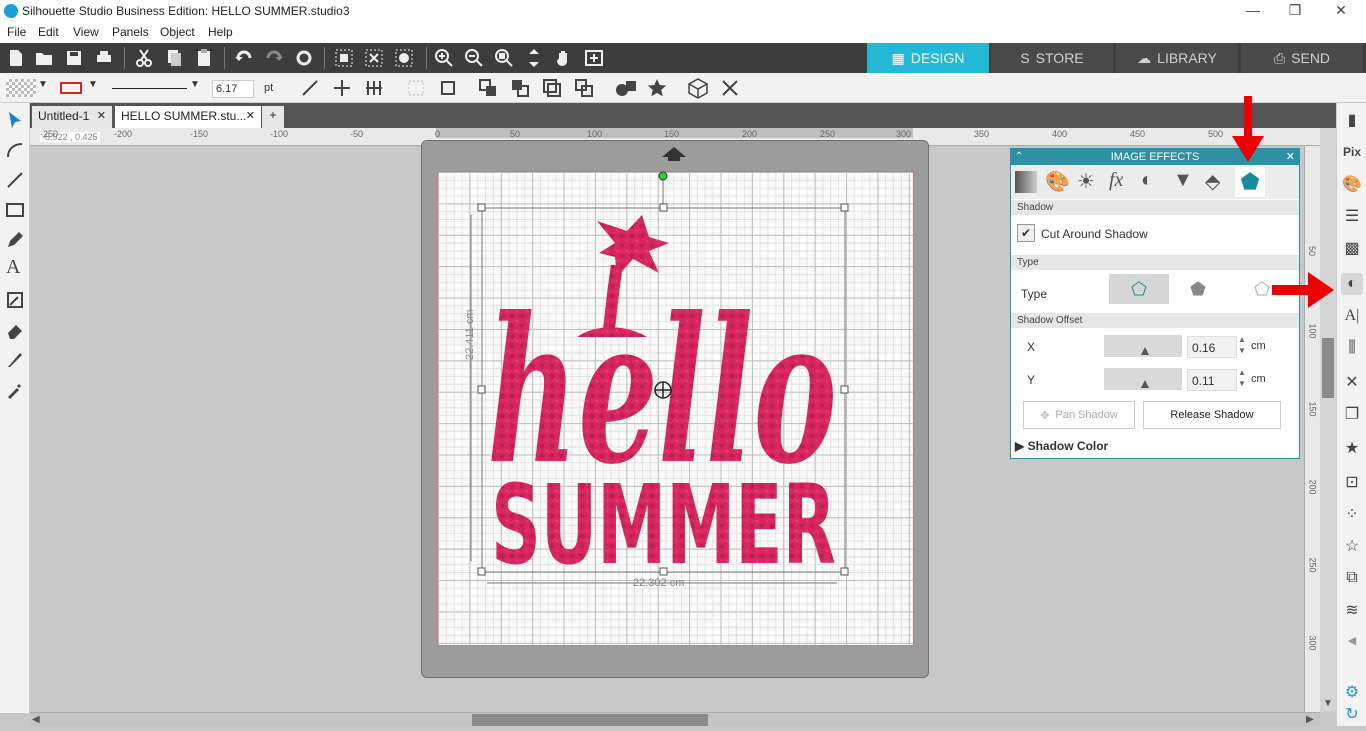 Image resolution: width=1366 pixels, height=731 pixels. Describe the element at coordinates (584, 88) in the screenshot. I see `send-backward-icon` at that location.